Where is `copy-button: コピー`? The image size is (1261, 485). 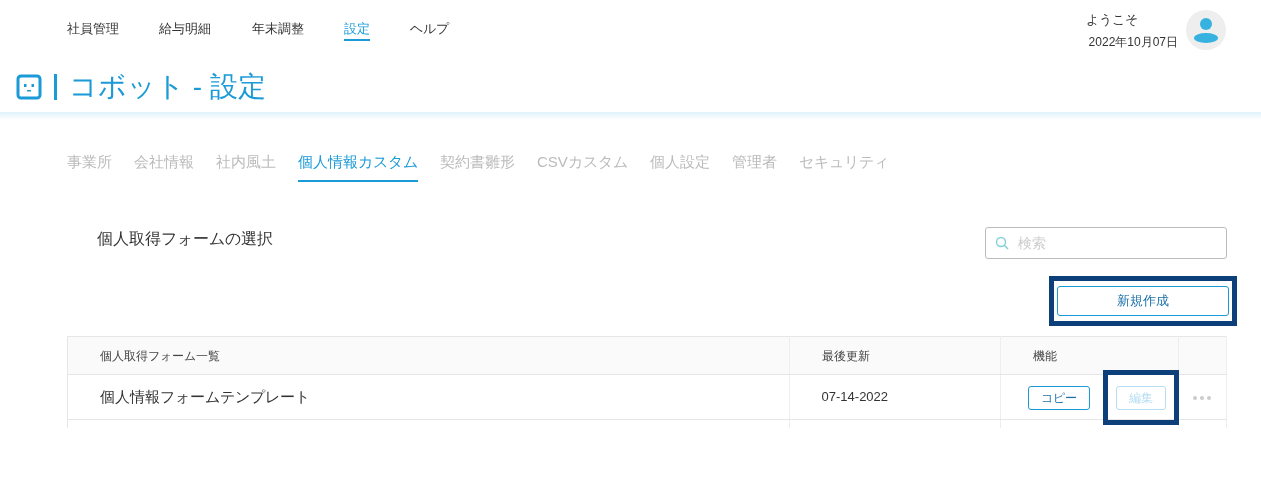
copy-button: コピー is located at coordinates (1058, 397).